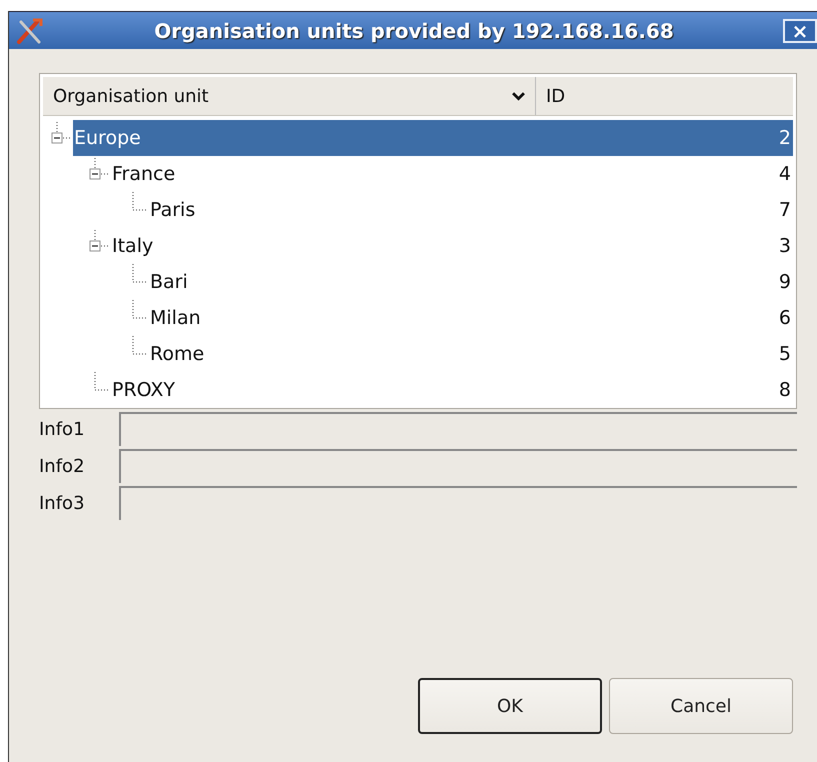 The image size is (817, 762). I want to click on unit-id: 8, so click(785, 390).